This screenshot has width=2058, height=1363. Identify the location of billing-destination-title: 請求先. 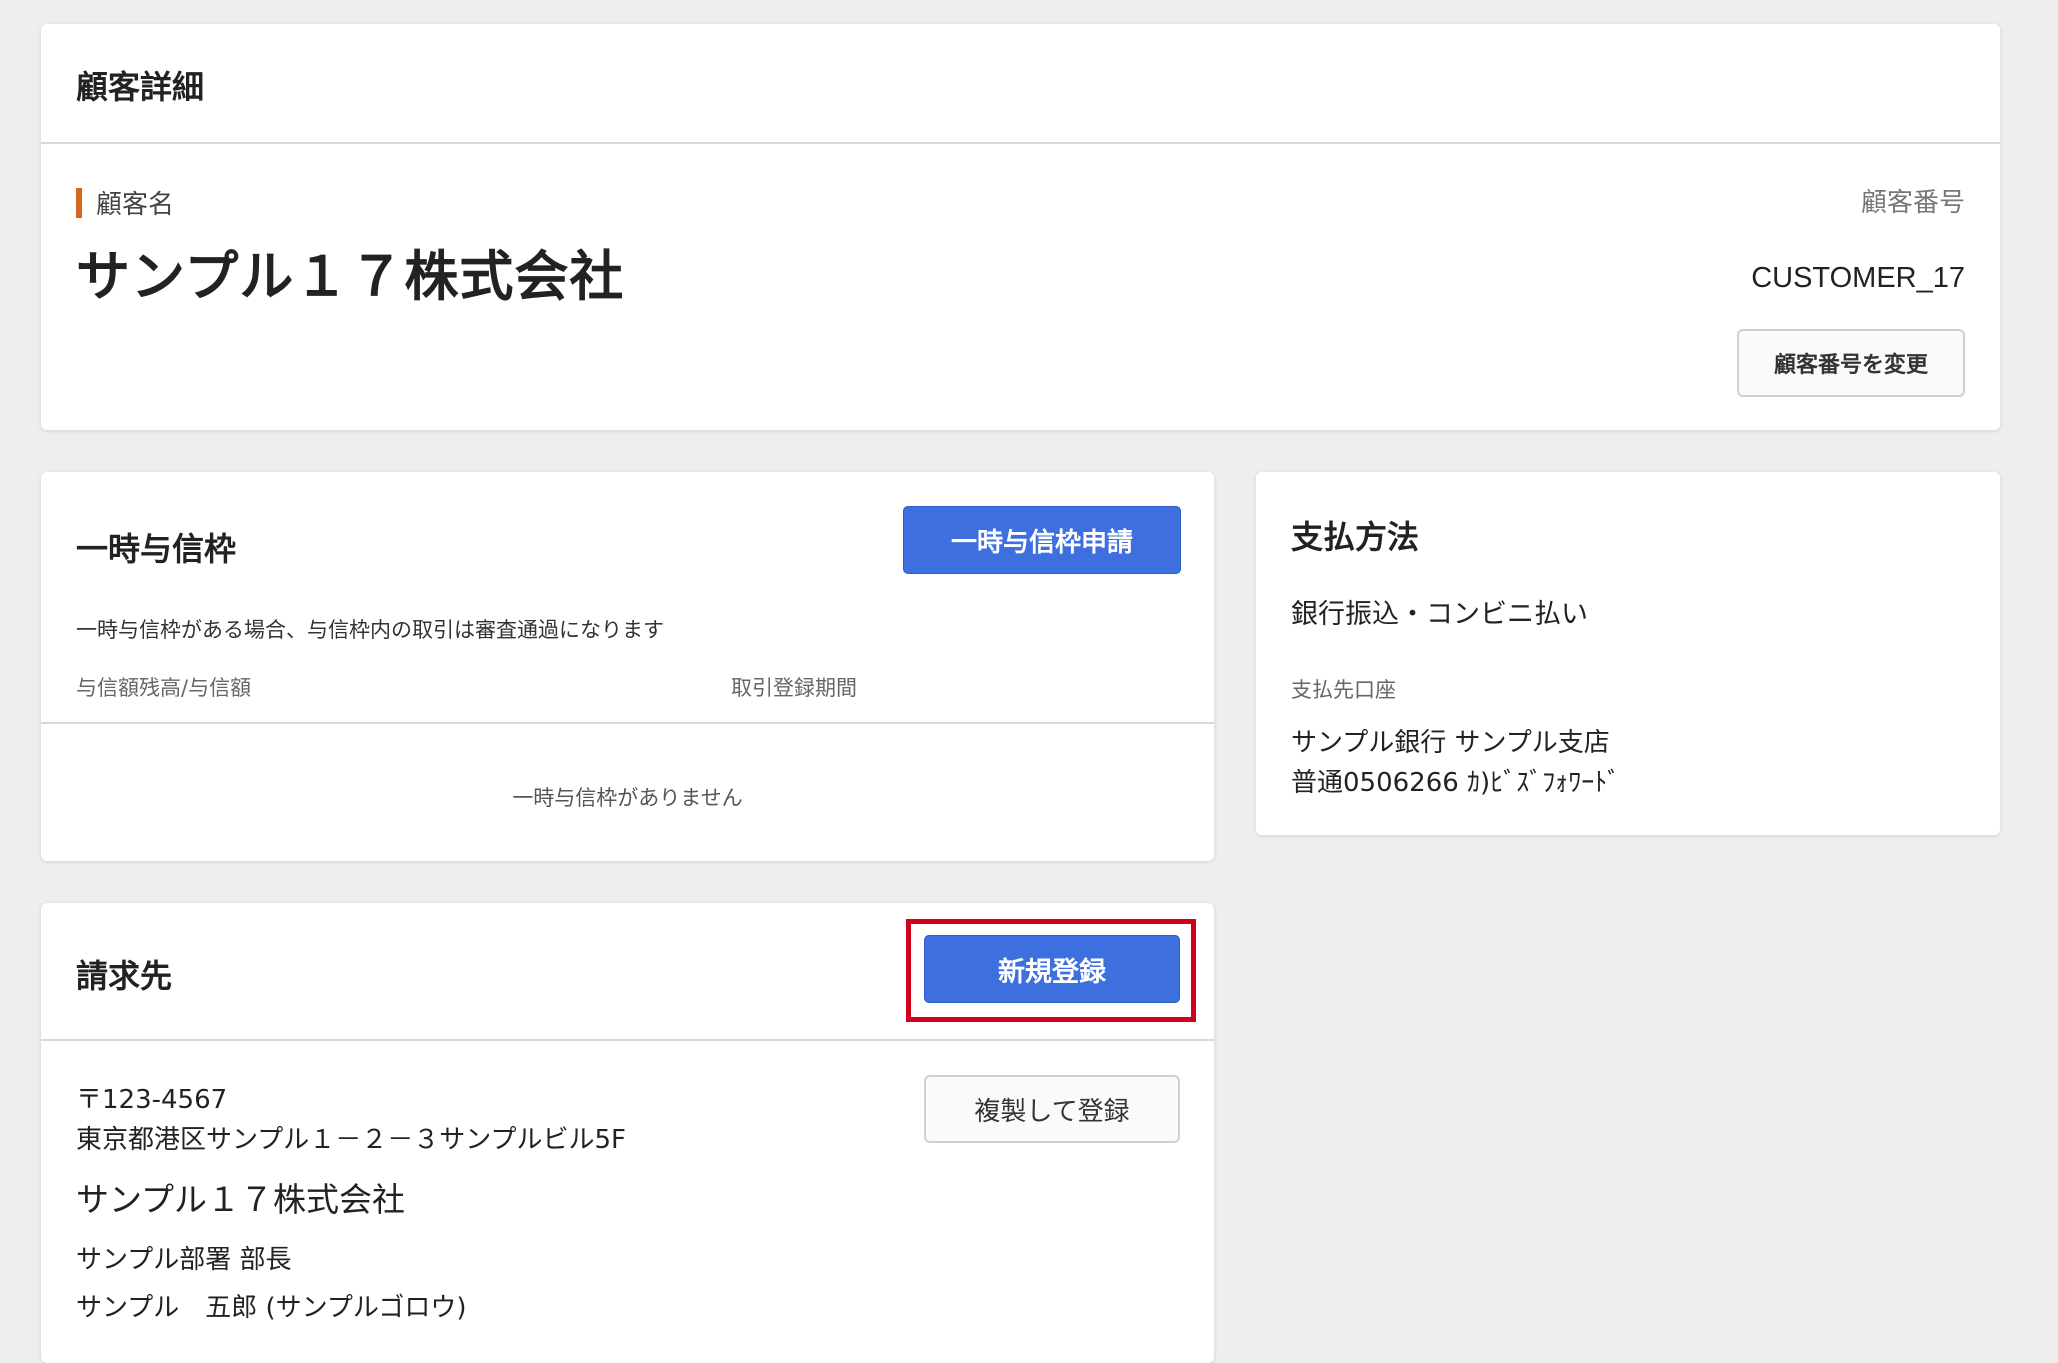
(124, 976).